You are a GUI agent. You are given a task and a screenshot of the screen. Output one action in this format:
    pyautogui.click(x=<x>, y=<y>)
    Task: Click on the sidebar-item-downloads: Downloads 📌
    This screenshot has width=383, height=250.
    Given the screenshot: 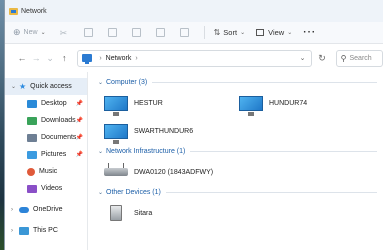 What is the action you would take?
    pyautogui.click(x=46, y=120)
    